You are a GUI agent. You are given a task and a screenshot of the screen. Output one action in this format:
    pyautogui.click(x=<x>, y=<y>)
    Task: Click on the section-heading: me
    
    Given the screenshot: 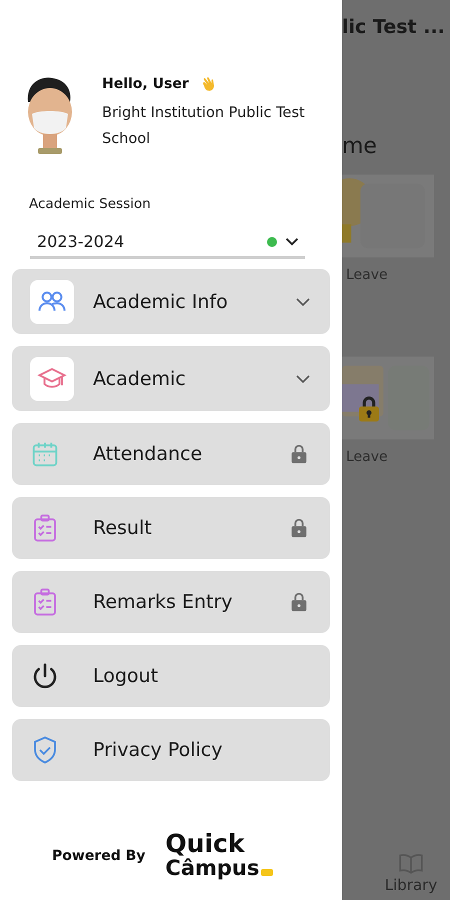 What is the action you would take?
    pyautogui.click(x=360, y=146)
    